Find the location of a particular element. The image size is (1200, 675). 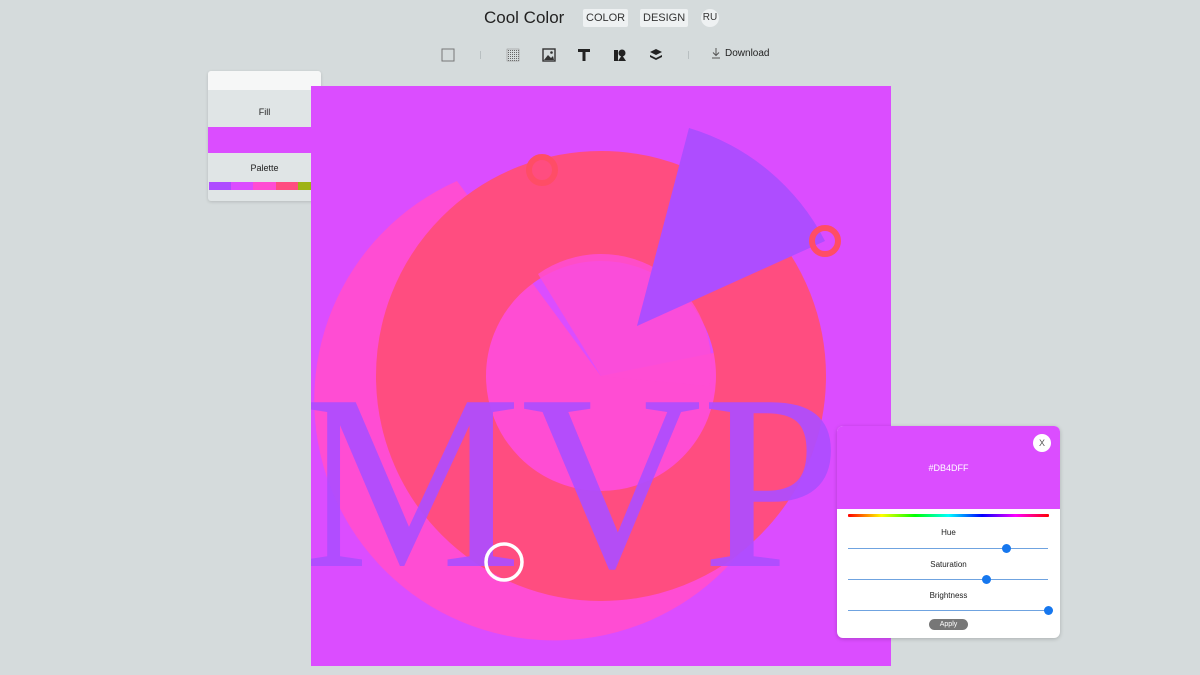

frame-icon is located at coordinates (448, 55).